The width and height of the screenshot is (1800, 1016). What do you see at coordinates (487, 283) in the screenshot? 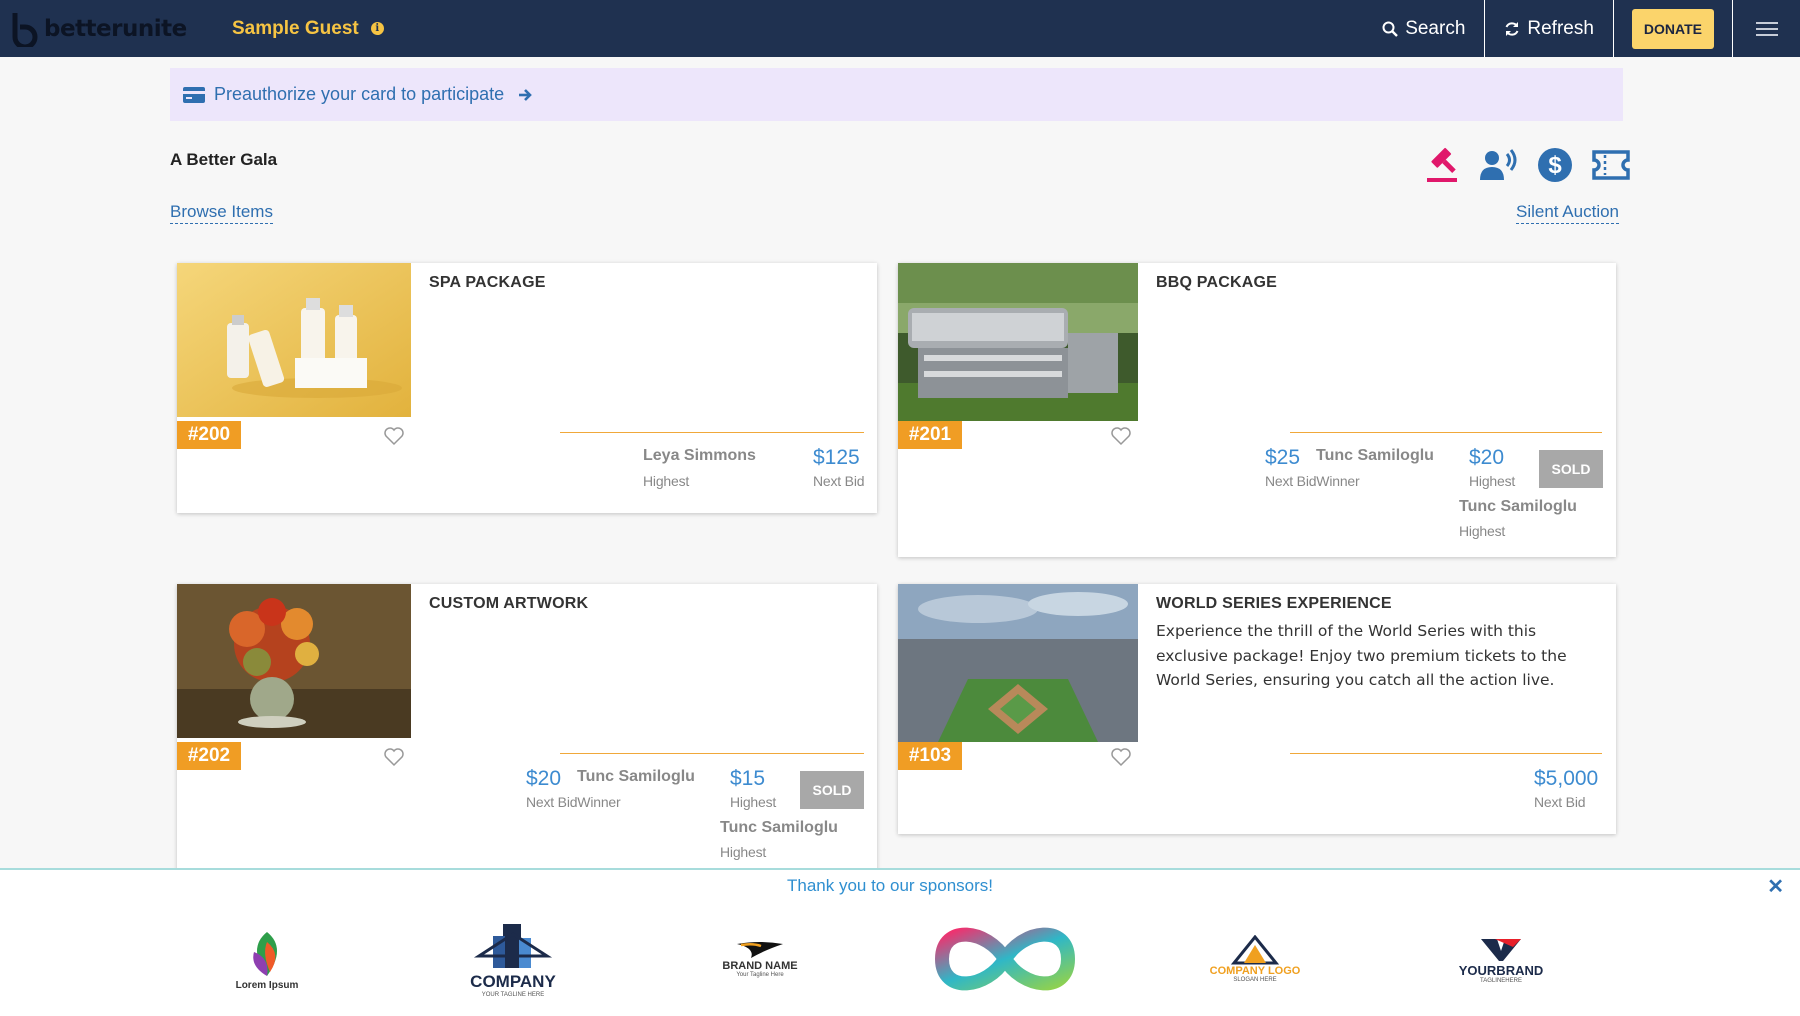
I see `item-title: SPA PACKAGE` at bounding box center [487, 283].